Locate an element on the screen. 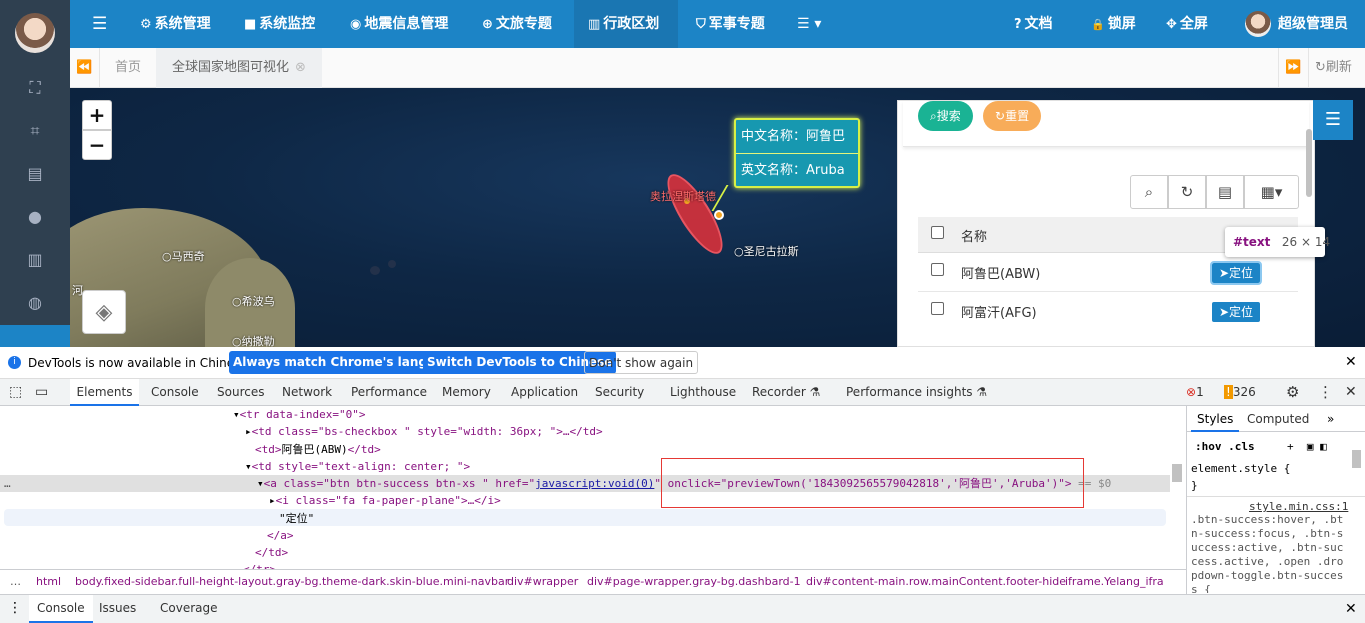  element-style-end: } is located at coordinates (1194, 485).